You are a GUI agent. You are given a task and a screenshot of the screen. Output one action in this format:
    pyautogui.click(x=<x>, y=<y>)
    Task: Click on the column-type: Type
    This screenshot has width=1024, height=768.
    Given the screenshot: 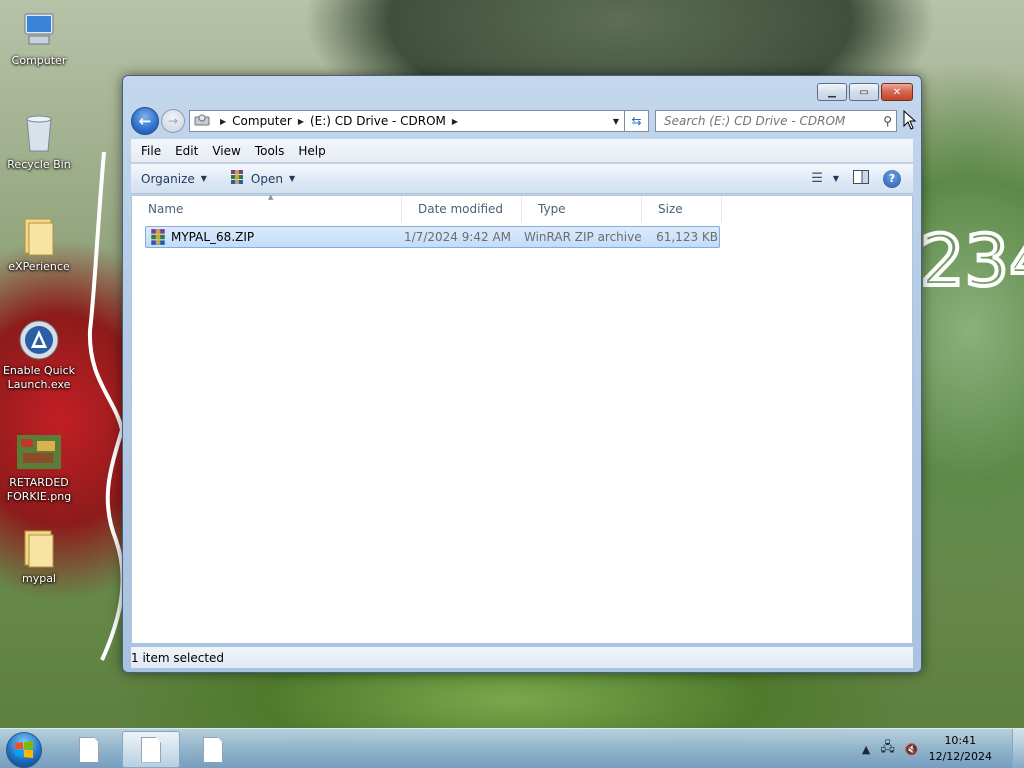 What is the action you would take?
    pyautogui.click(x=582, y=209)
    